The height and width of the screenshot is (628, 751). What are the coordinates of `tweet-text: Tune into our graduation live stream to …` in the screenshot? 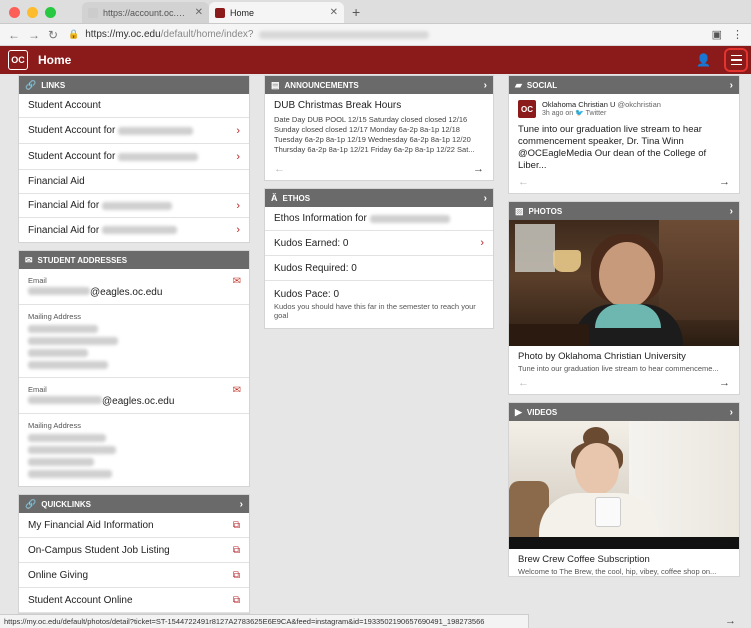 It's located at (624, 146).